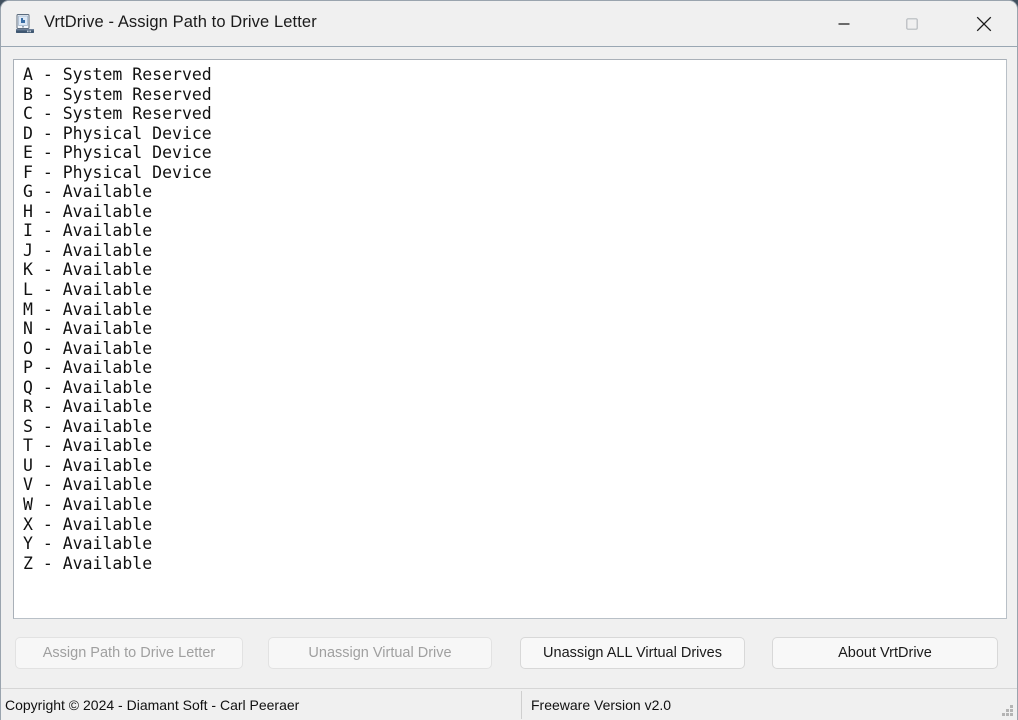  Describe the element at coordinates (514, 153) in the screenshot. I see `drive-row: E - Physical Device` at that location.